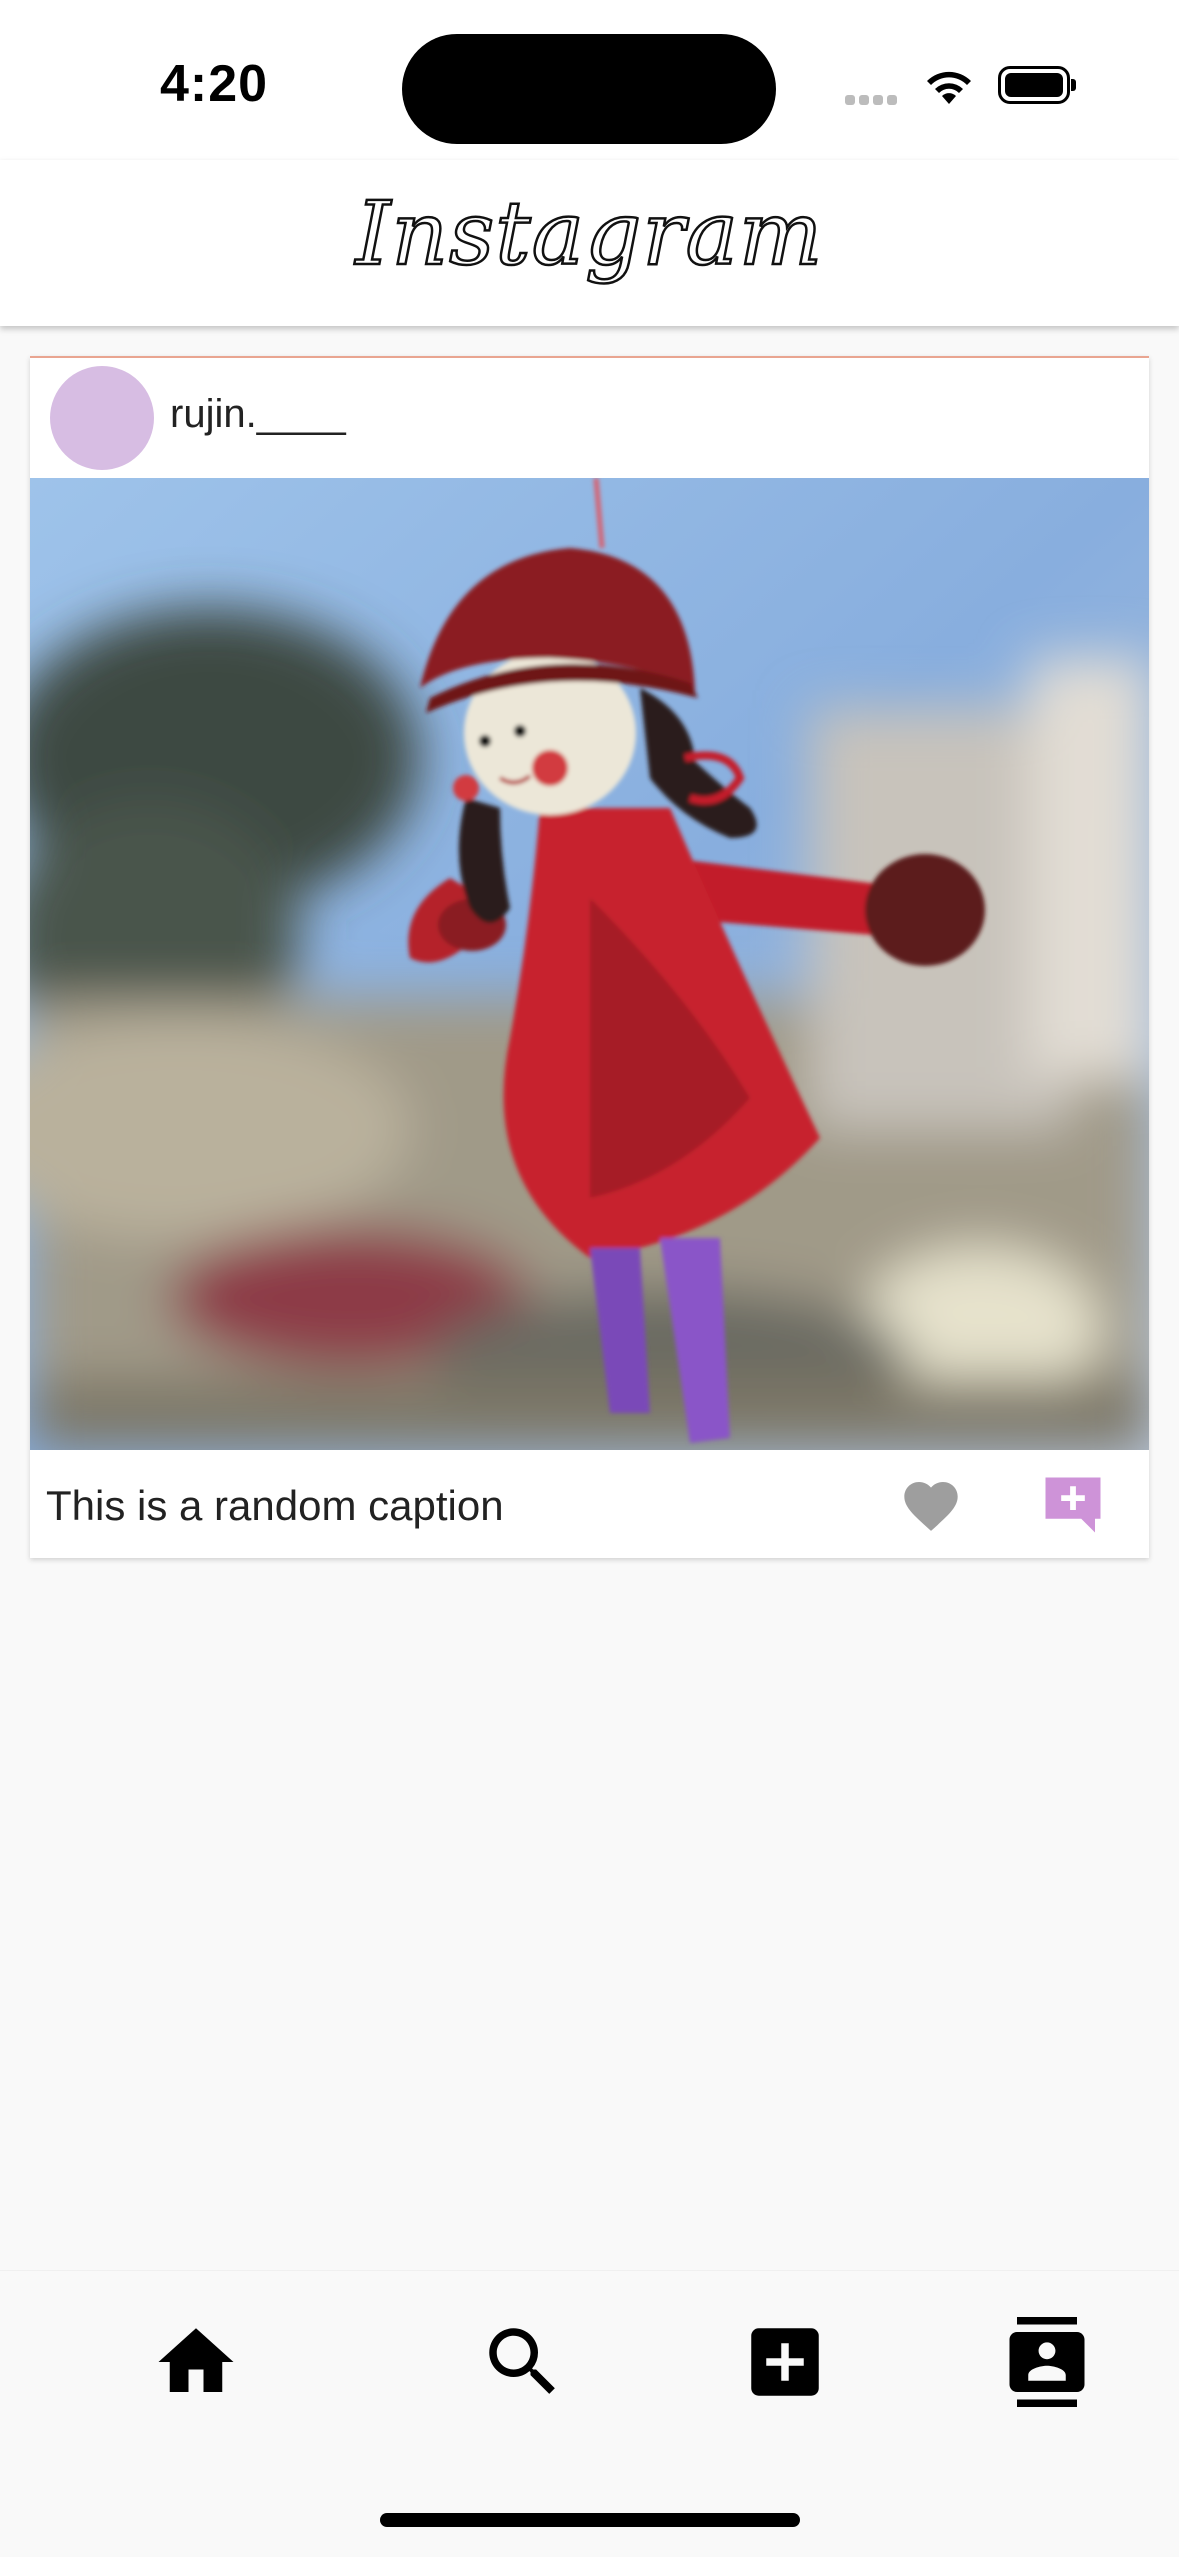 The height and width of the screenshot is (2557, 1179). Describe the element at coordinates (589, 1504) in the screenshot. I see `post-footer: This is a random caption` at that location.